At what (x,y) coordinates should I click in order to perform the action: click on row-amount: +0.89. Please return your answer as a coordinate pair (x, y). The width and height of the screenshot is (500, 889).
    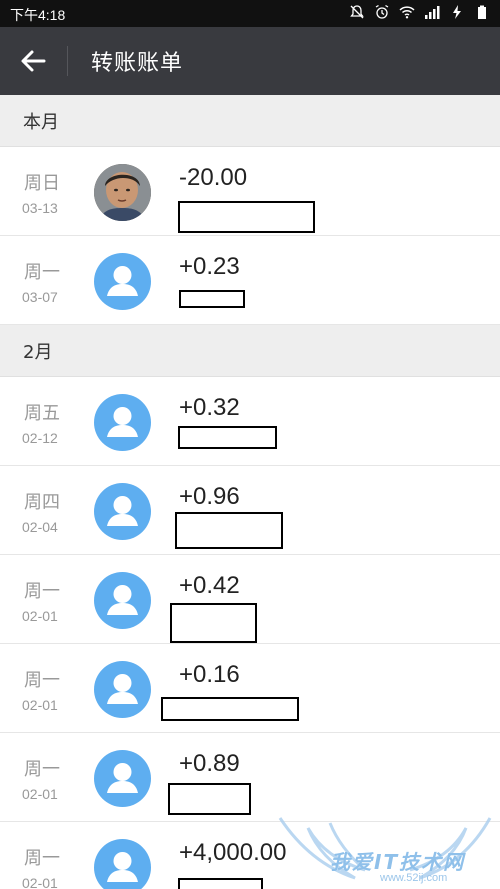
    Looking at the image, I should click on (209, 763).